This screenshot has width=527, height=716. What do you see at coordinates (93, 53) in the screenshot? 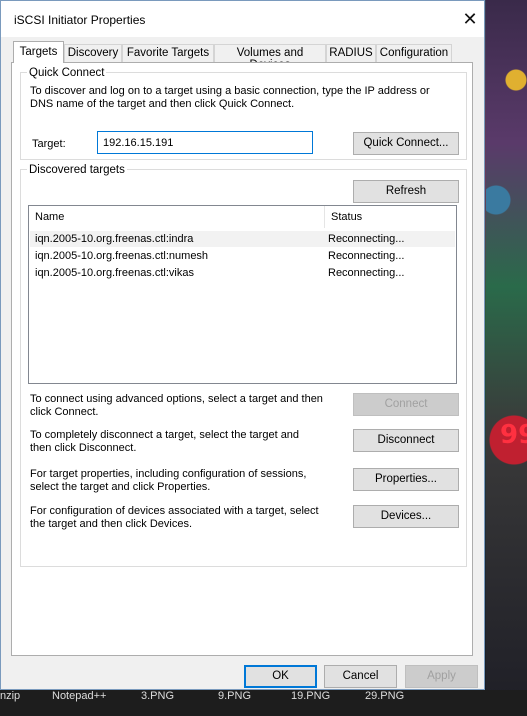
I see `tab-discovery: Discovery` at bounding box center [93, 53].